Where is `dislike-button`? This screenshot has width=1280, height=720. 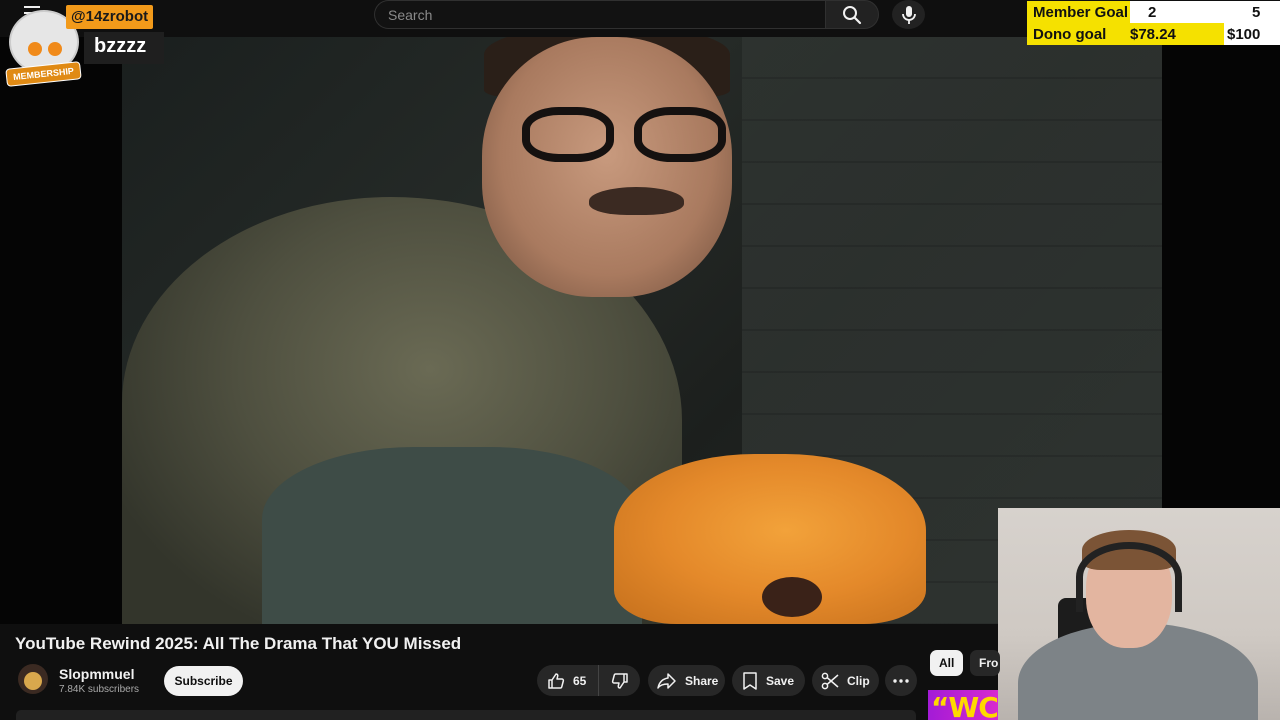 dislike-button is located at coordinates (619, 680).